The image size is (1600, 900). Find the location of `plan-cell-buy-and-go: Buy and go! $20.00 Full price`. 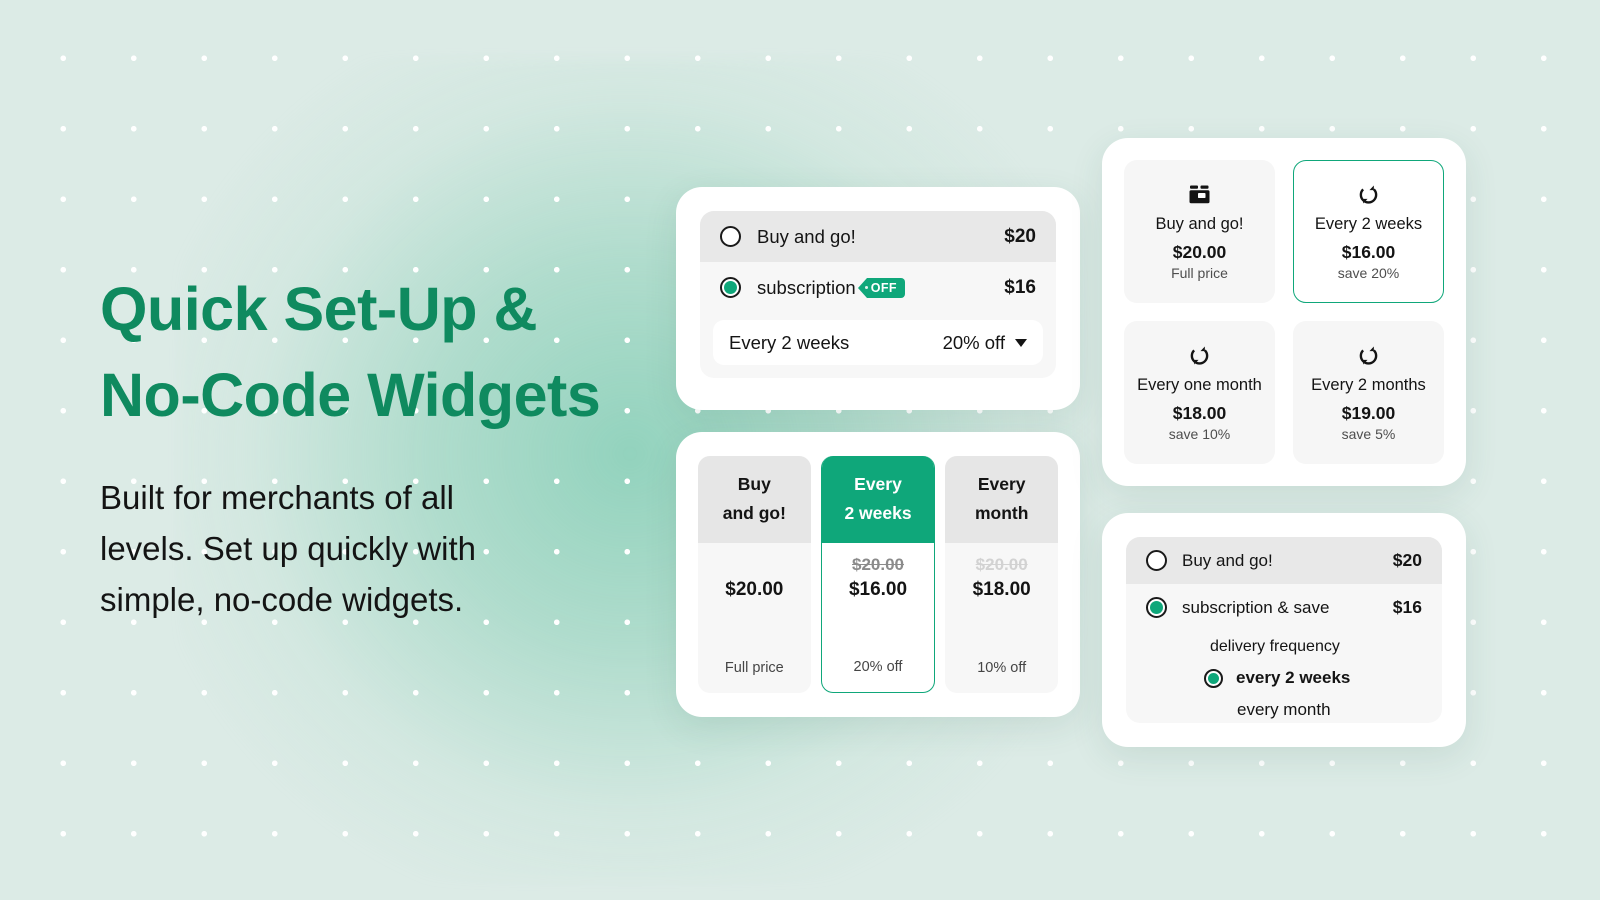

plan-cell-buy-and-go: Buy and go! $20.00 Full price is located at coordinates (1199, 231).